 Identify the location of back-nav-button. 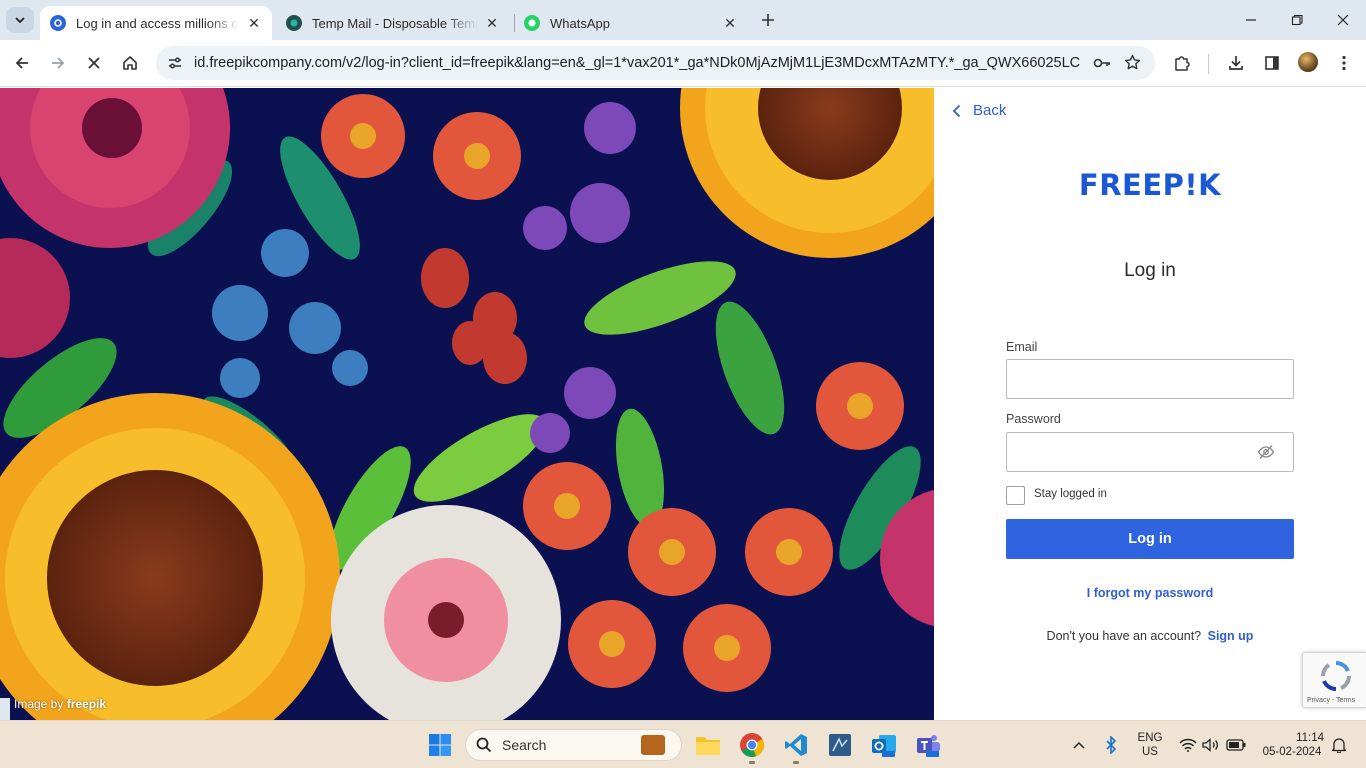
(22, 63).